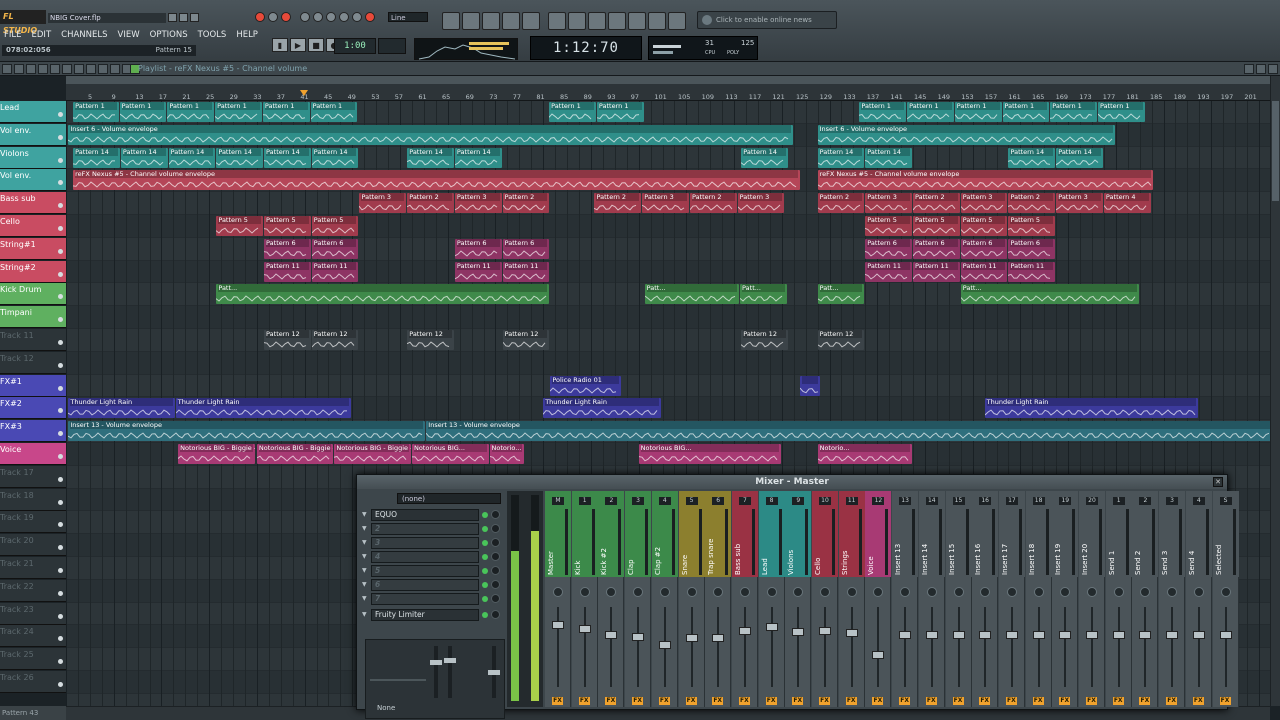  I want to click on scroll-thumb, so click(1275, 151).